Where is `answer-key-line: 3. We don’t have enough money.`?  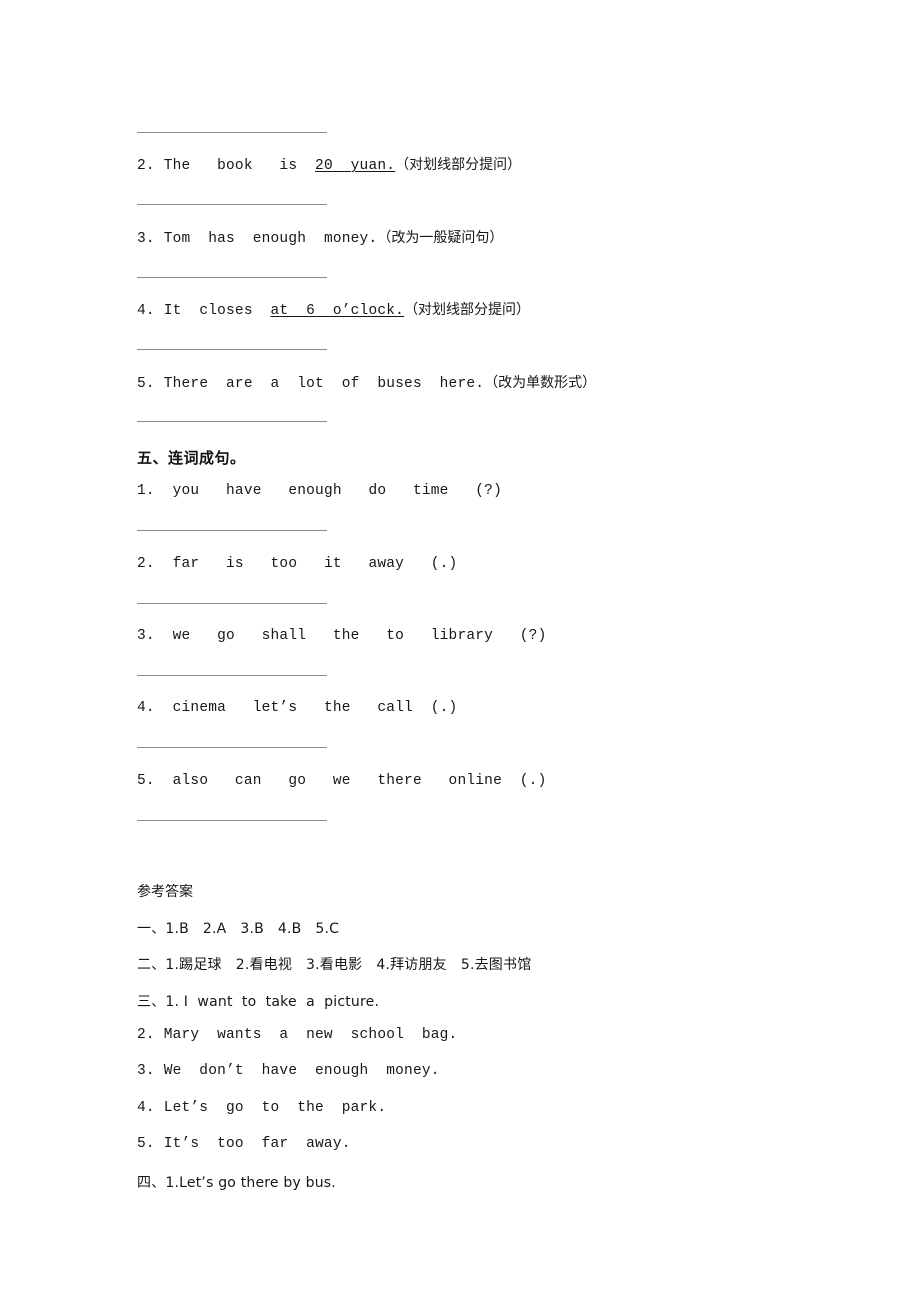 answer-key-line: 3. We don’t have enough money. is located at coordinates (288, 1071).